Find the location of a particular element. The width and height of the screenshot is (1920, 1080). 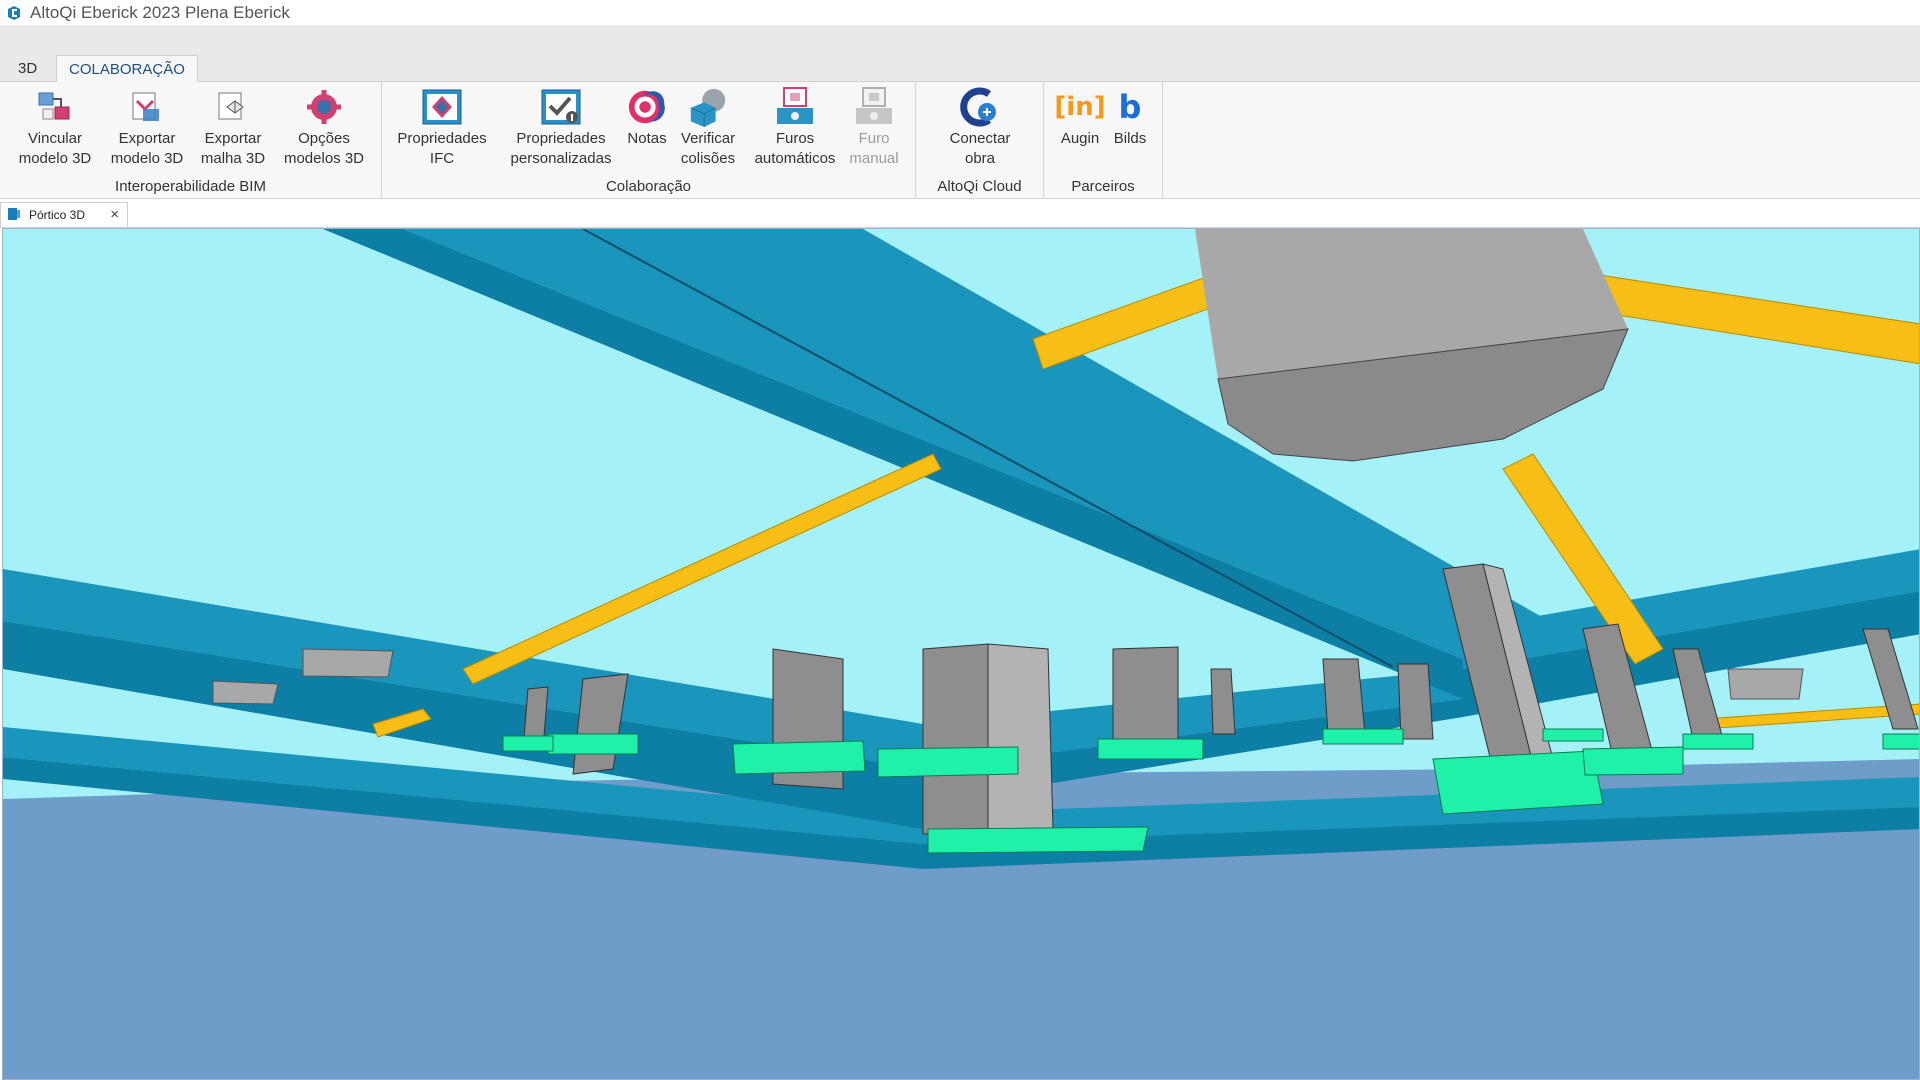

column-far-right-b is located at coordinates (1415, 701).